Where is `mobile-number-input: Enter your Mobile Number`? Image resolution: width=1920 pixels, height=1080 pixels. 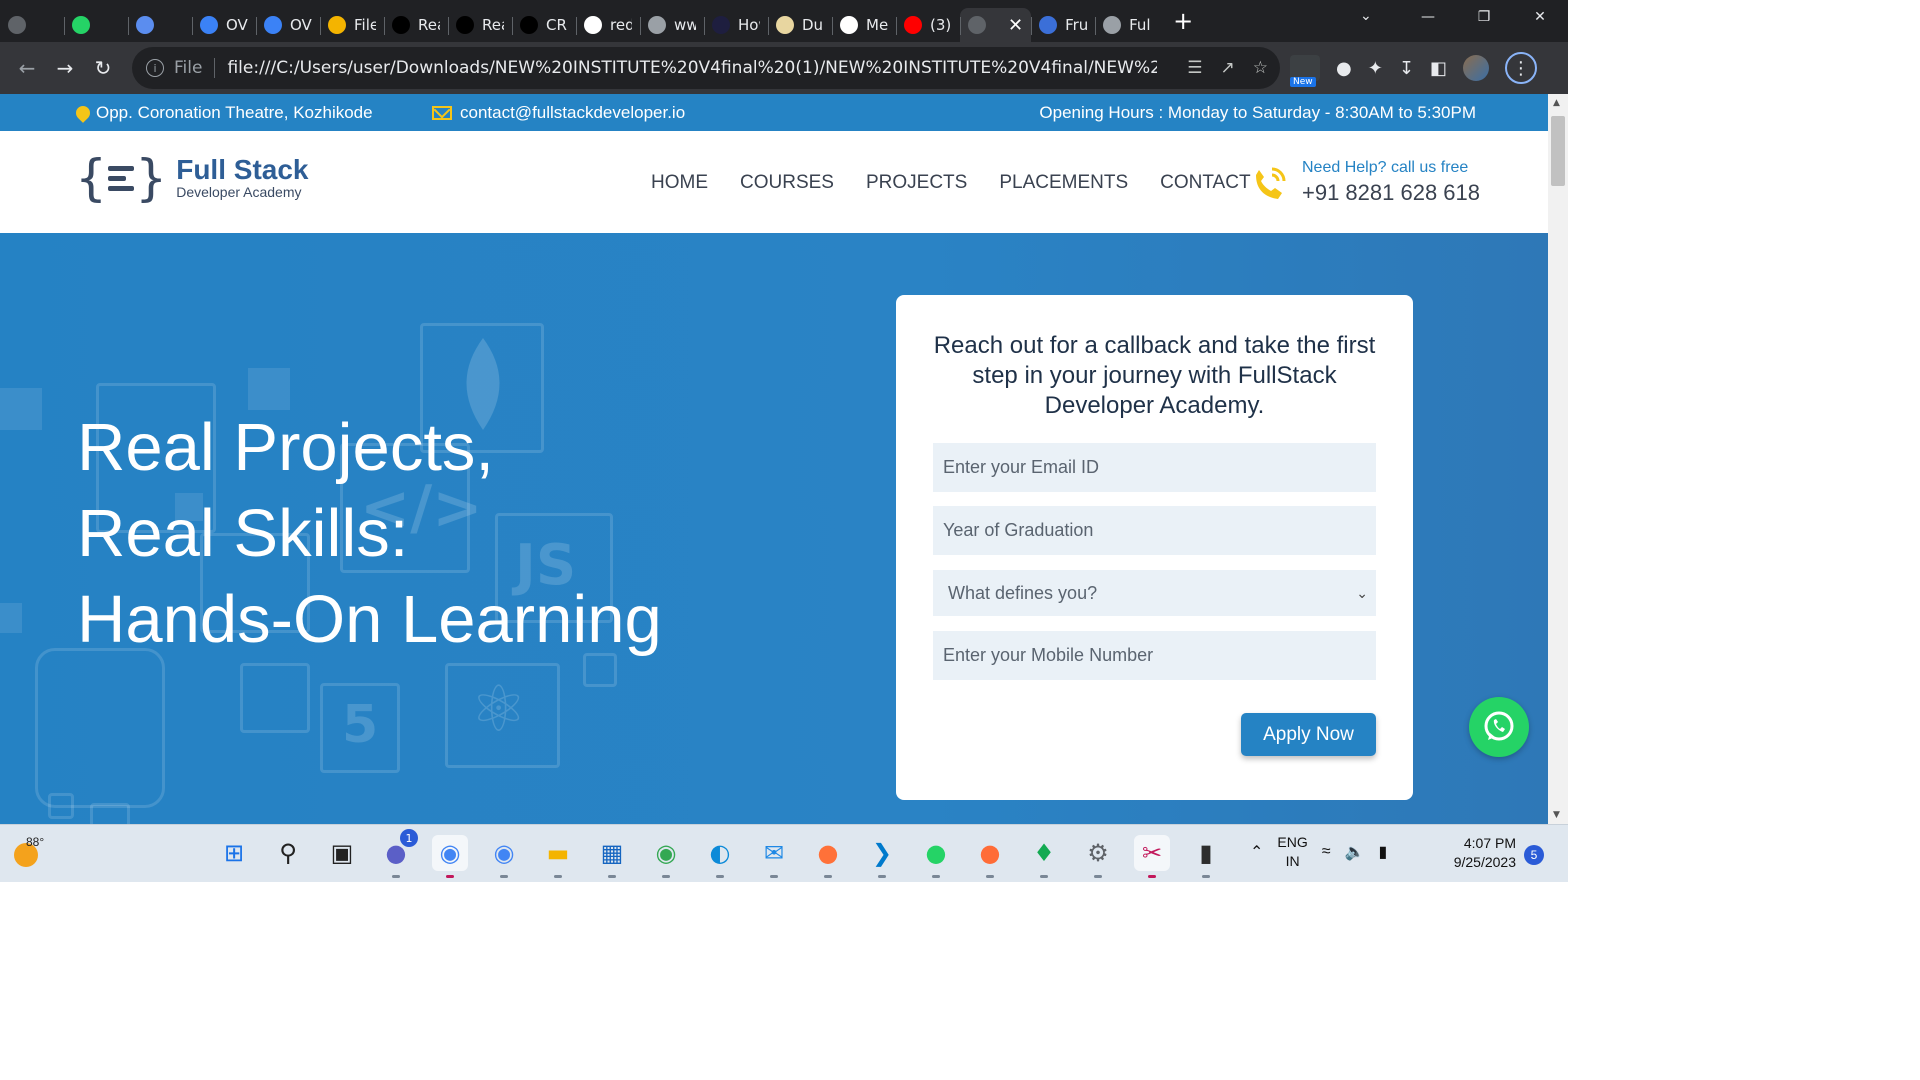 mobile-number-input: Enter your Mobile Number is located at coordinates (1154, 655).